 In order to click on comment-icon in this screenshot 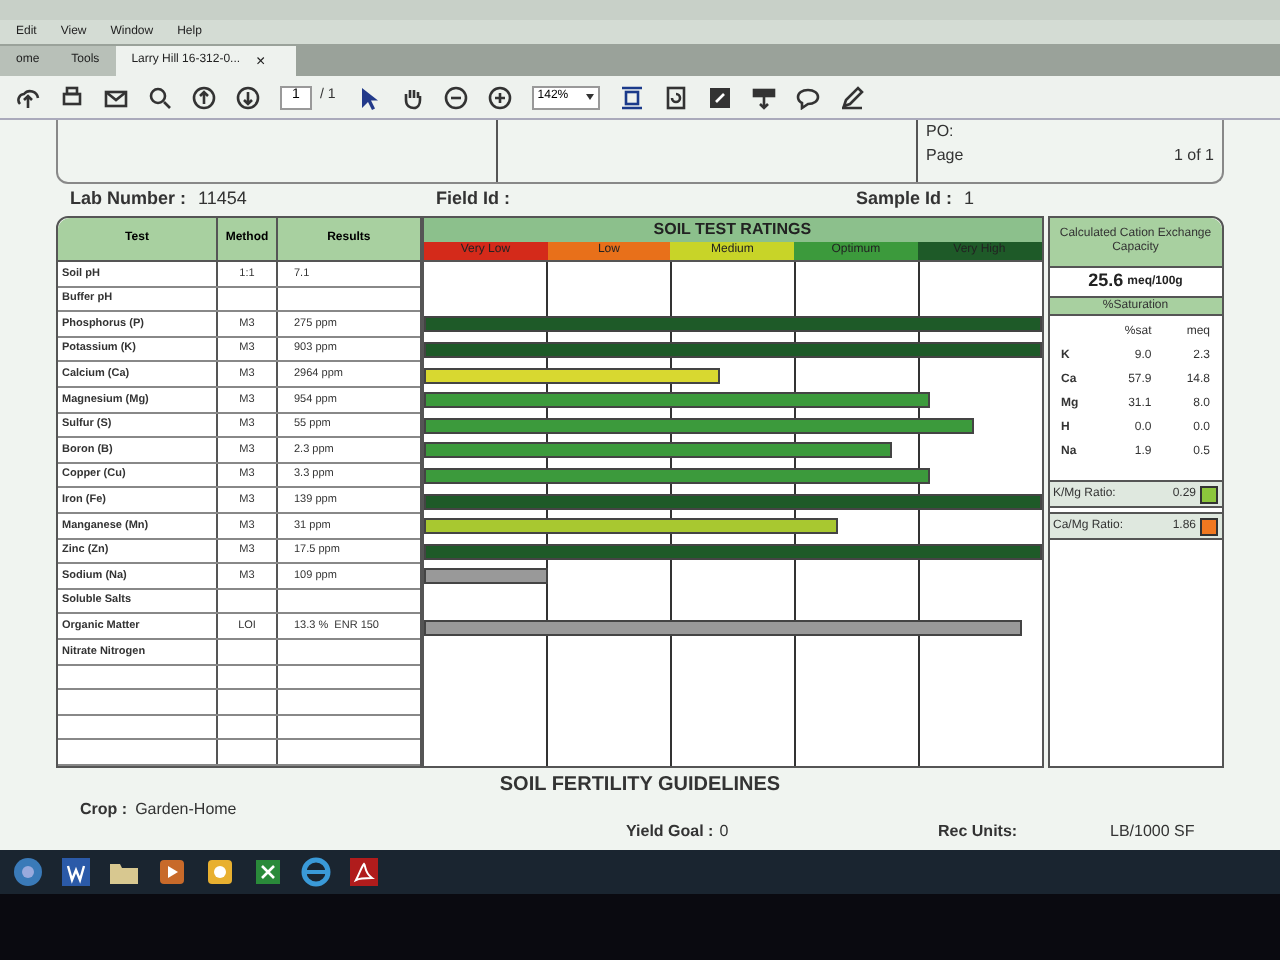, I will do `click(807, 97)`.